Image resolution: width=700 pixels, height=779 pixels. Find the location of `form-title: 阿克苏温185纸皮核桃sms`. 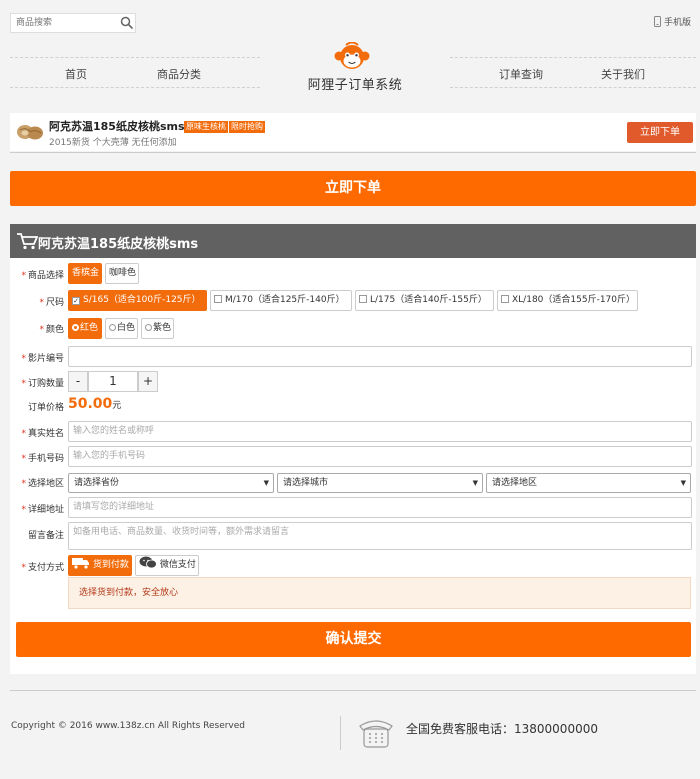

form-title: 阿克苏温185纸皮核桃sms is located at coordinates (118, 244).